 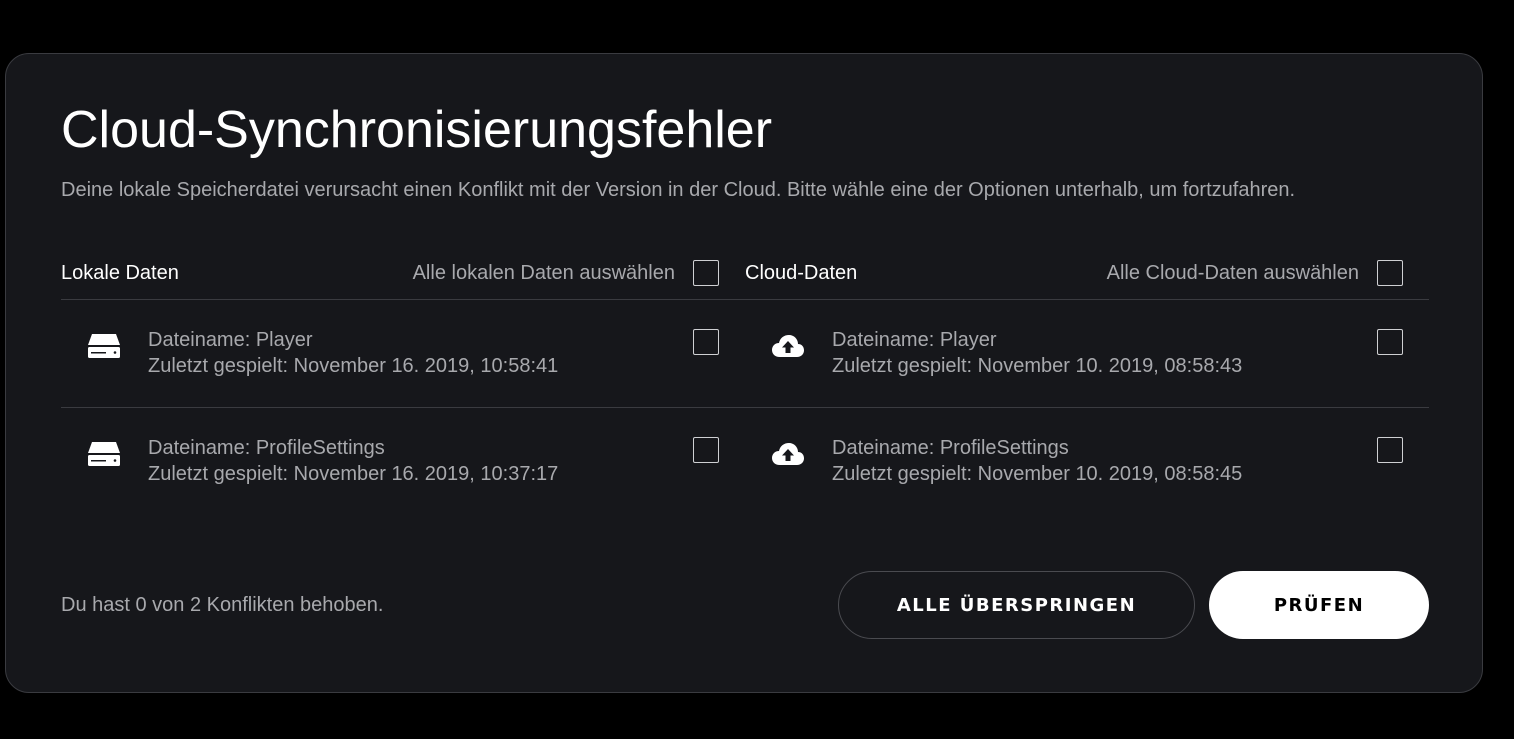 What do you see at coordinates (222, 605) in the screenshot?
I see `conflict-status-text: Du hast 0 von 2 Konflikten behoben.` at bounding box center [222, 605].